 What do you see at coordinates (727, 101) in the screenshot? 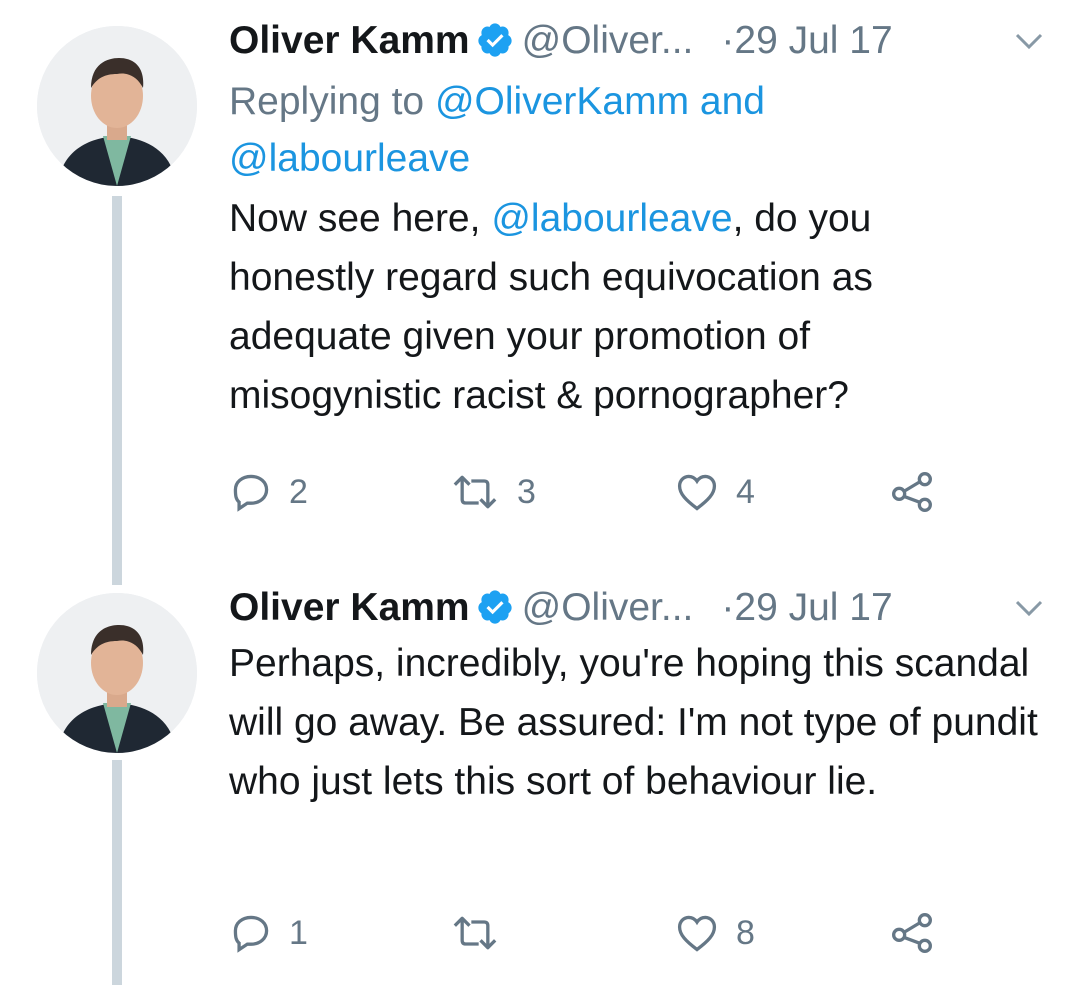
I see `replying-and: and` at bounding box center [727, 101].